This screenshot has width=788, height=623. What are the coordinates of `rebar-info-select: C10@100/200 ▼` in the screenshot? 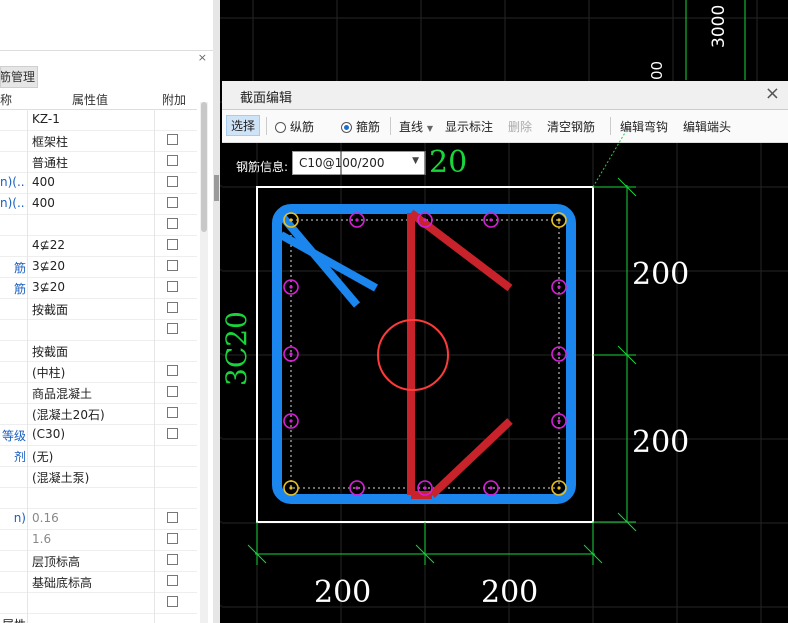 It's located at (359, 163).